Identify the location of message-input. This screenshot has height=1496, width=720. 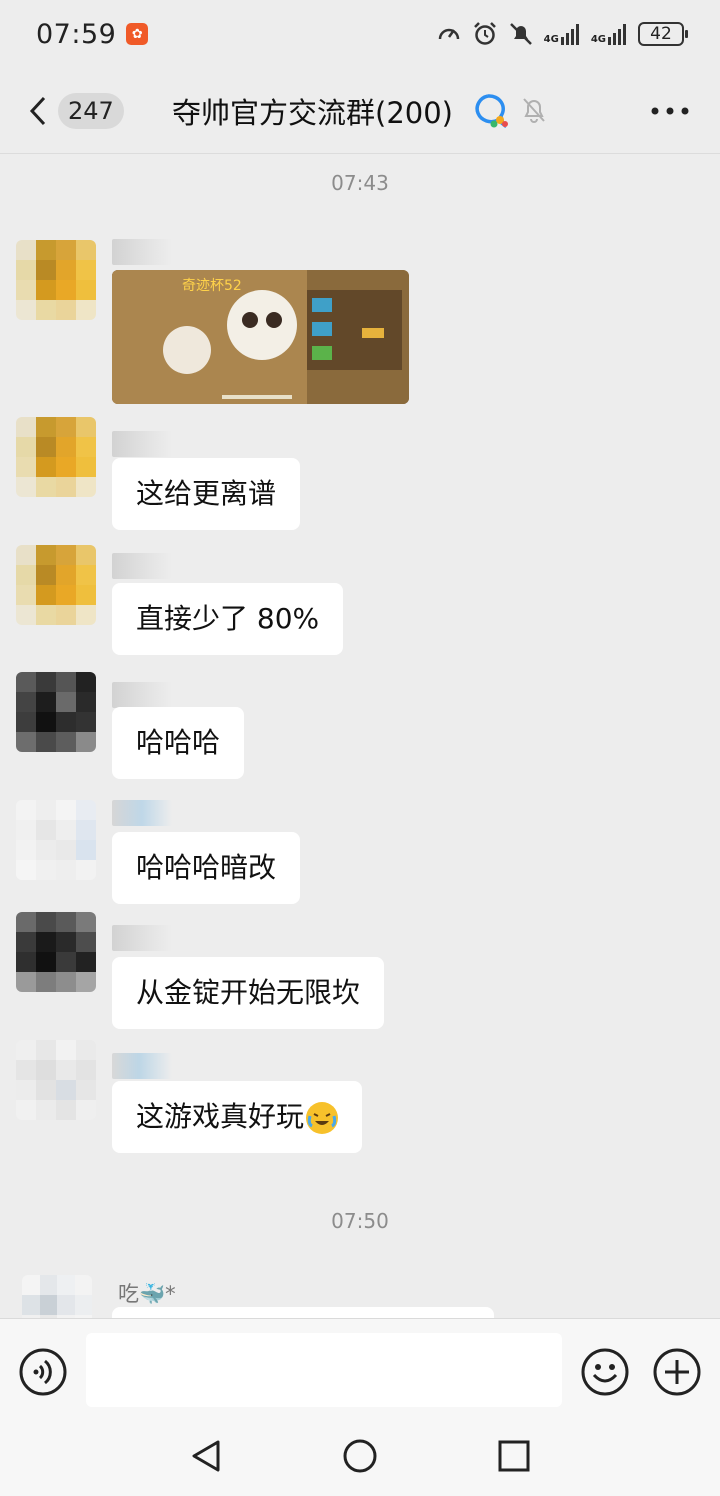
(324, 1370).